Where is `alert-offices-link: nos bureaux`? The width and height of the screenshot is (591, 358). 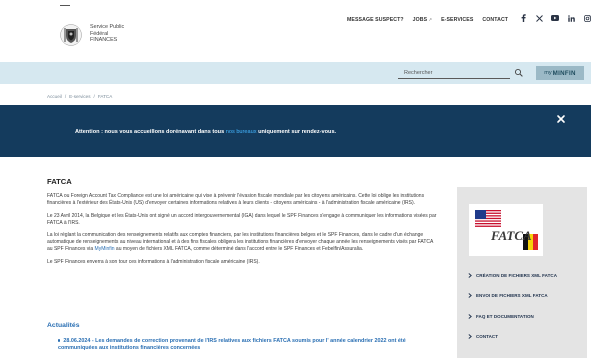
alert-offices-link: nos bureaux is located at coordinates (241, 132).